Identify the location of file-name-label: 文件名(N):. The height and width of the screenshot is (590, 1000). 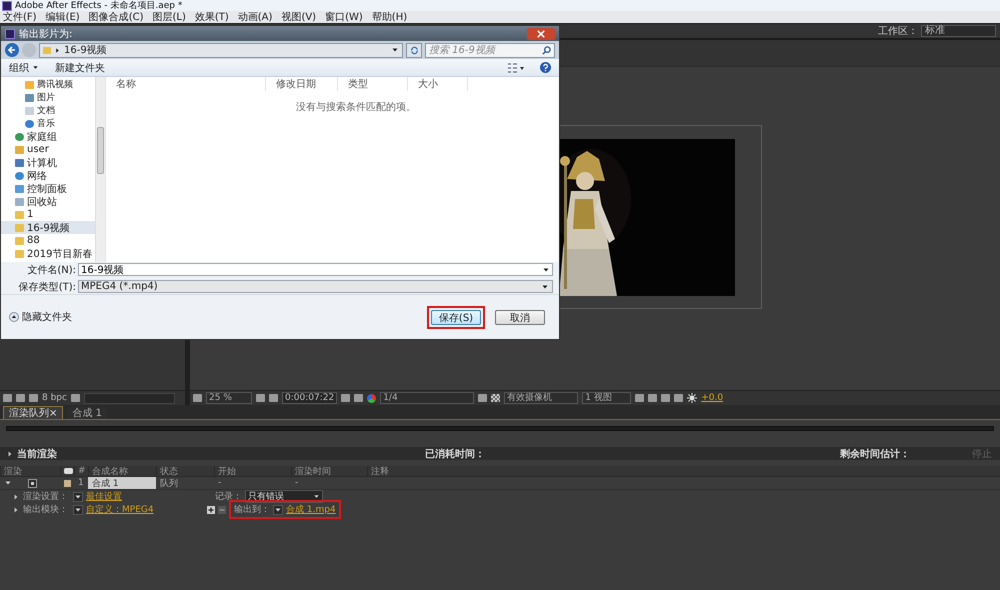
(51, 270).